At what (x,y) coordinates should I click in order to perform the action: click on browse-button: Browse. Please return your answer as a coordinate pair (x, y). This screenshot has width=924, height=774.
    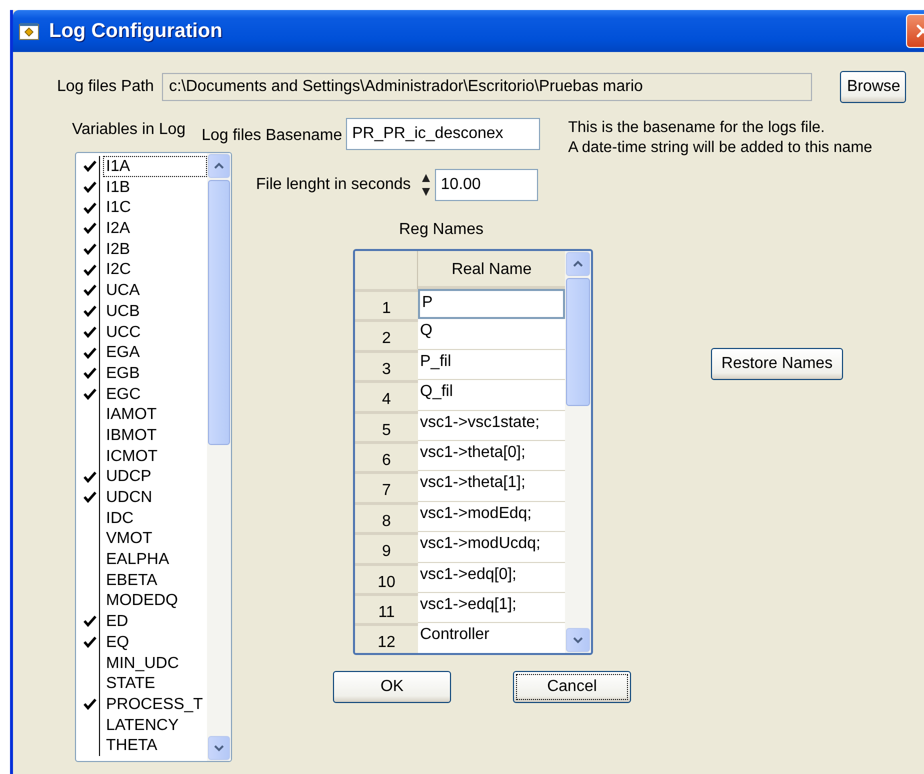
    Looking at the image, I should click on (873, 87).